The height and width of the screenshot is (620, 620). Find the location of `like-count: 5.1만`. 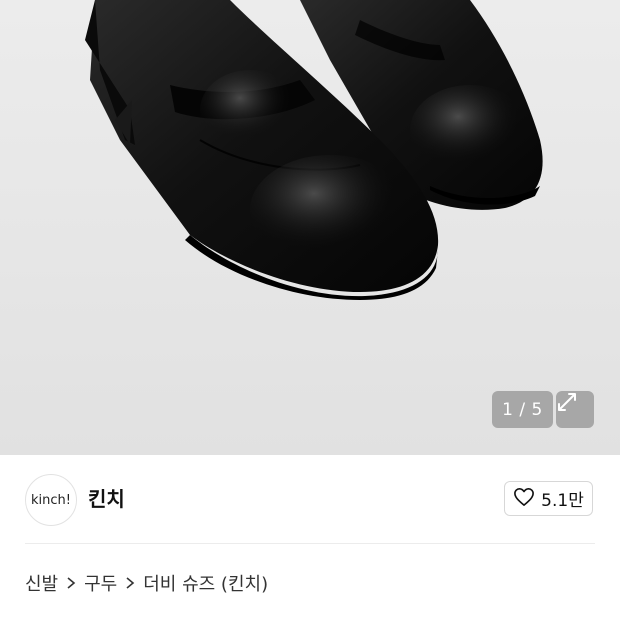

like-count: 5.1만 is located at coordinates (562, 501).